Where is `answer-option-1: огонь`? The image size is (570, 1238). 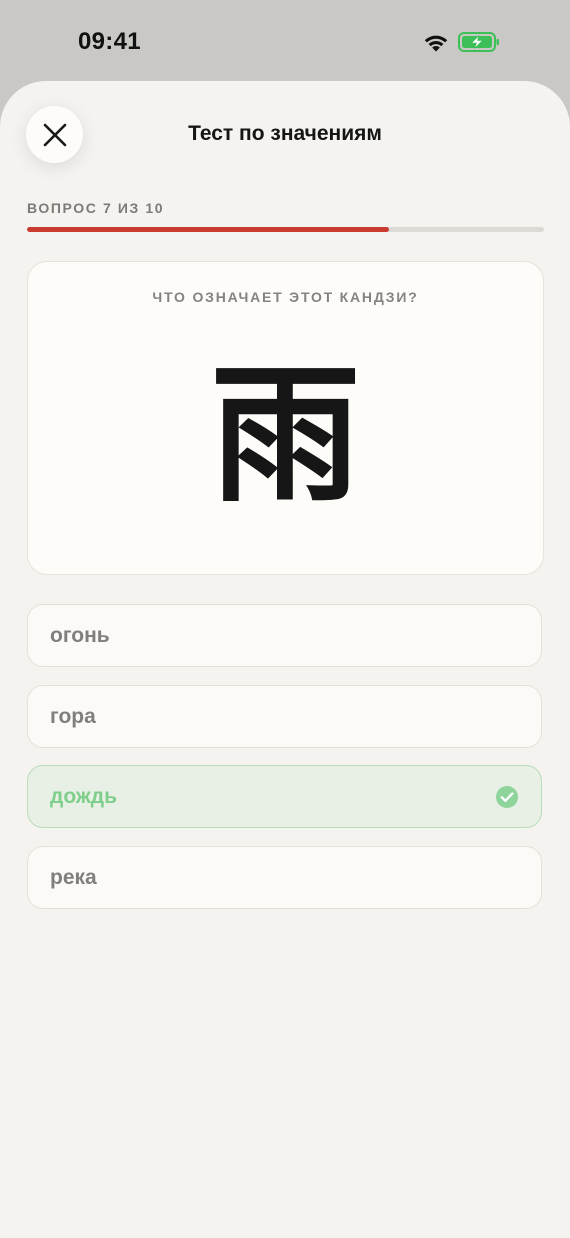
answer-option-1: огонь is located at coordinates (284, 635).